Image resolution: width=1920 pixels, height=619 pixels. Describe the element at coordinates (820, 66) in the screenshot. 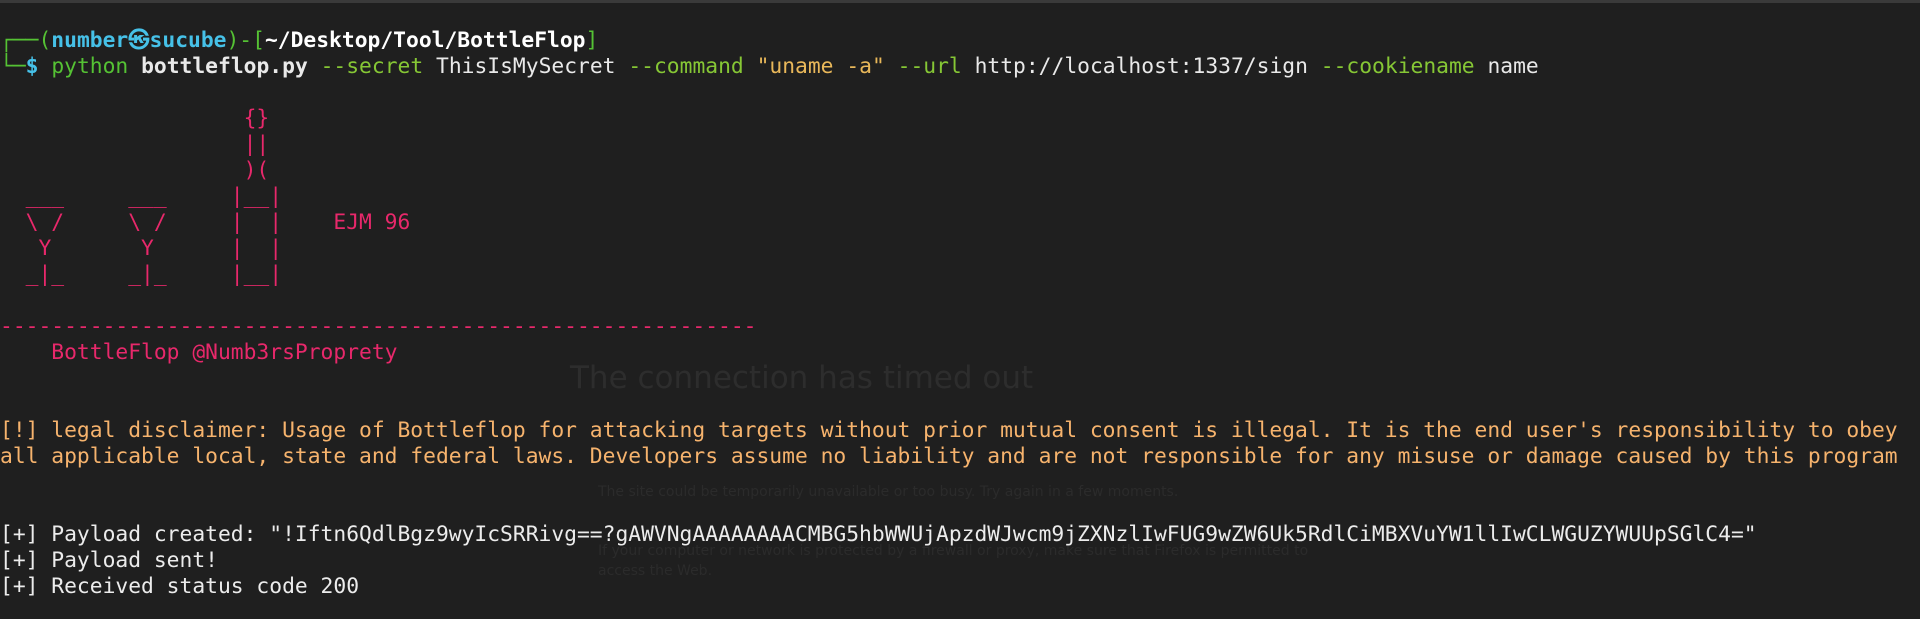

I see `arg-command: "uname -a"` at that location.